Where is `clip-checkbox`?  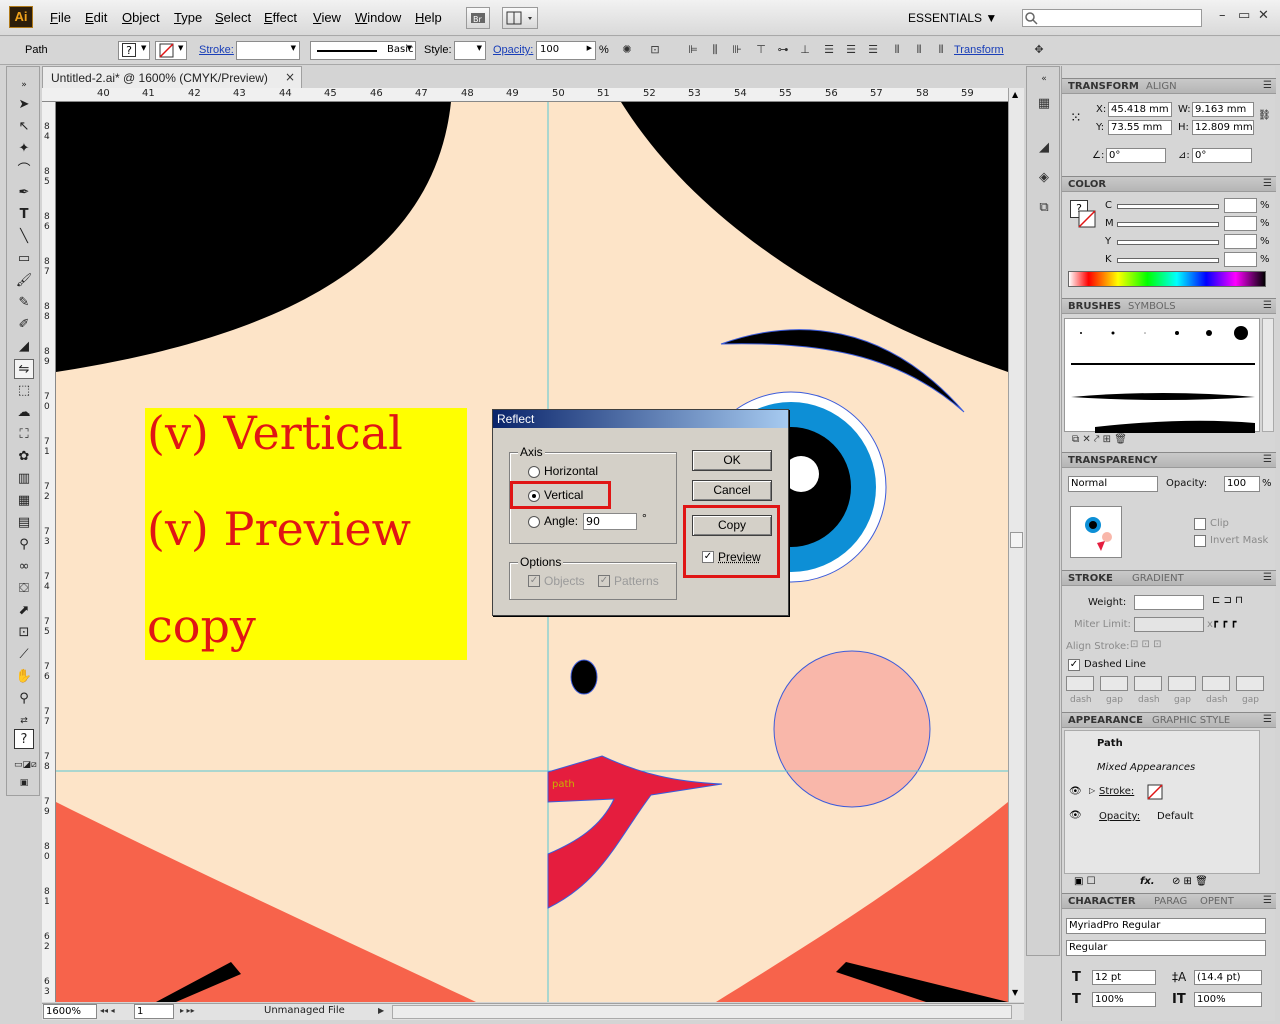 clip-checkbox is located at coordinates (1200, 524).